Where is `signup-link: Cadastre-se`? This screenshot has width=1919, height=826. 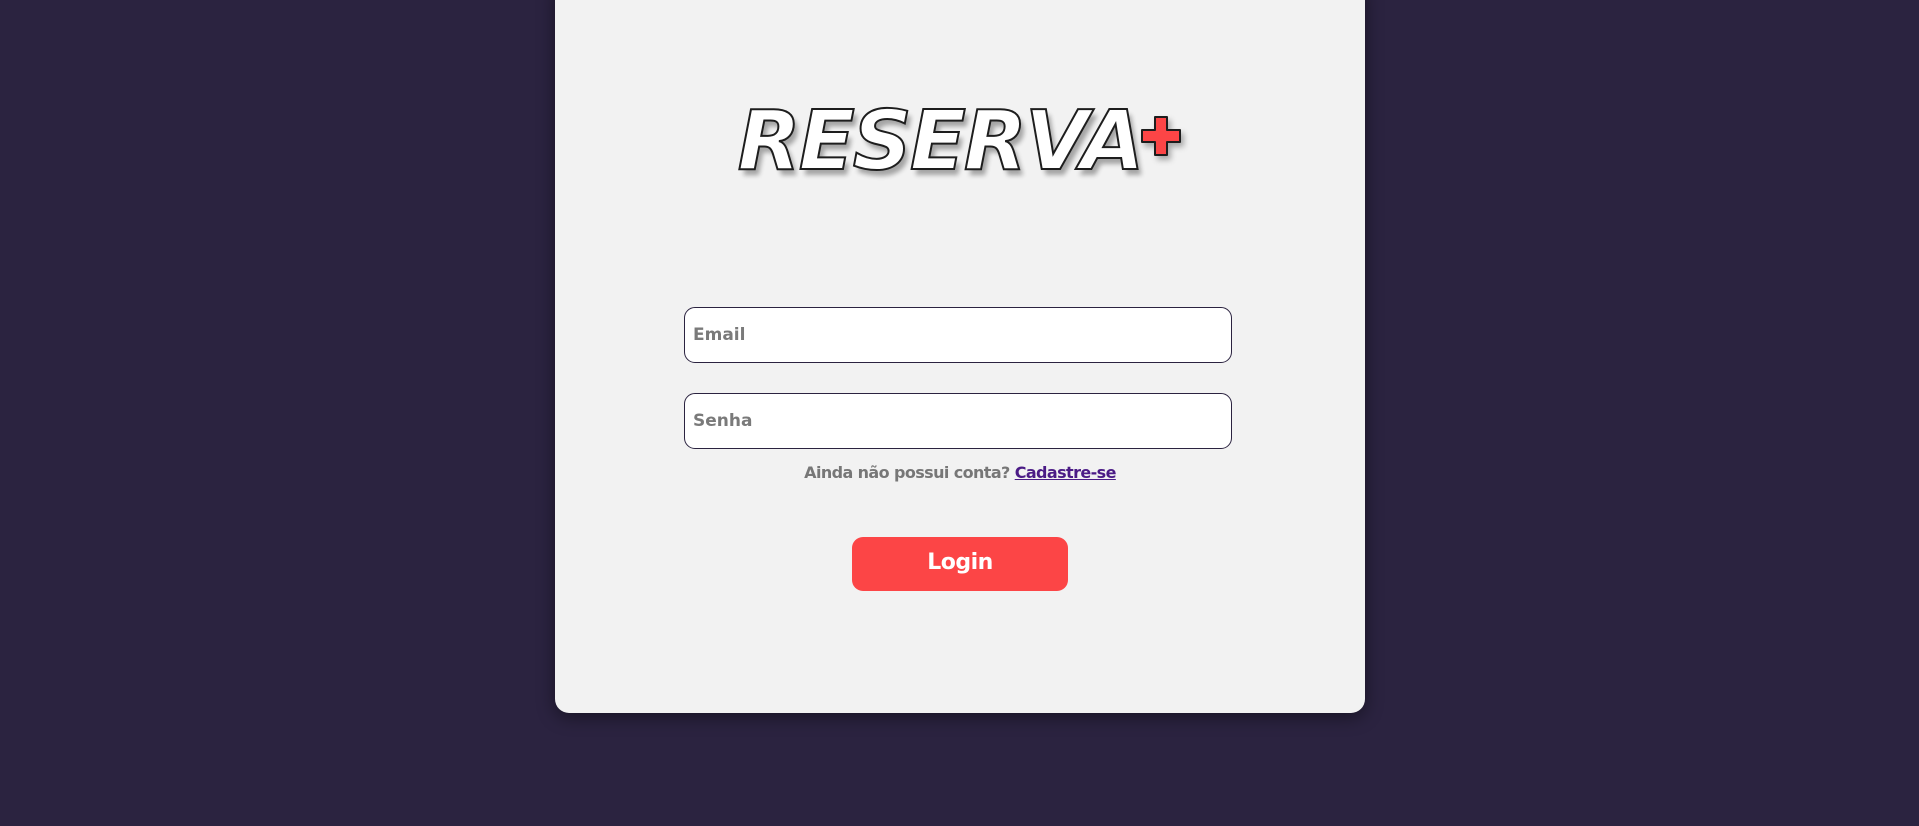
signup-link: Cadastre-se is located at coordinates (1066, 472).